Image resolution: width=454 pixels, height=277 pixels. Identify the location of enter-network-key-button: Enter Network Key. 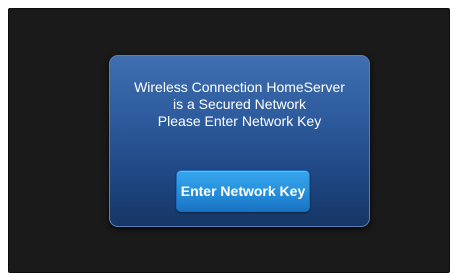
(243, 191).